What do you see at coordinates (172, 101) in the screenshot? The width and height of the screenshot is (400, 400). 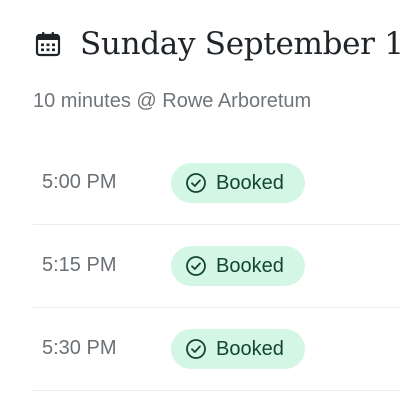 I see `event-subtitle: 10 minutes @ Rowe Arboretum` at bounding box center [172, 101].